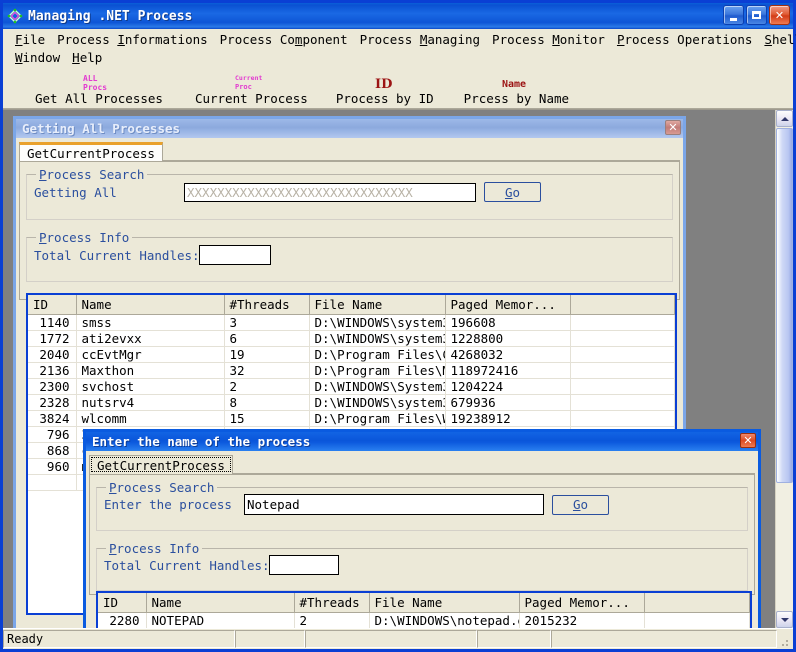  What do you see at coordinates (784, 619) in the screenshot?
I see `scroll-down-button` at bounding box center [784, 619].